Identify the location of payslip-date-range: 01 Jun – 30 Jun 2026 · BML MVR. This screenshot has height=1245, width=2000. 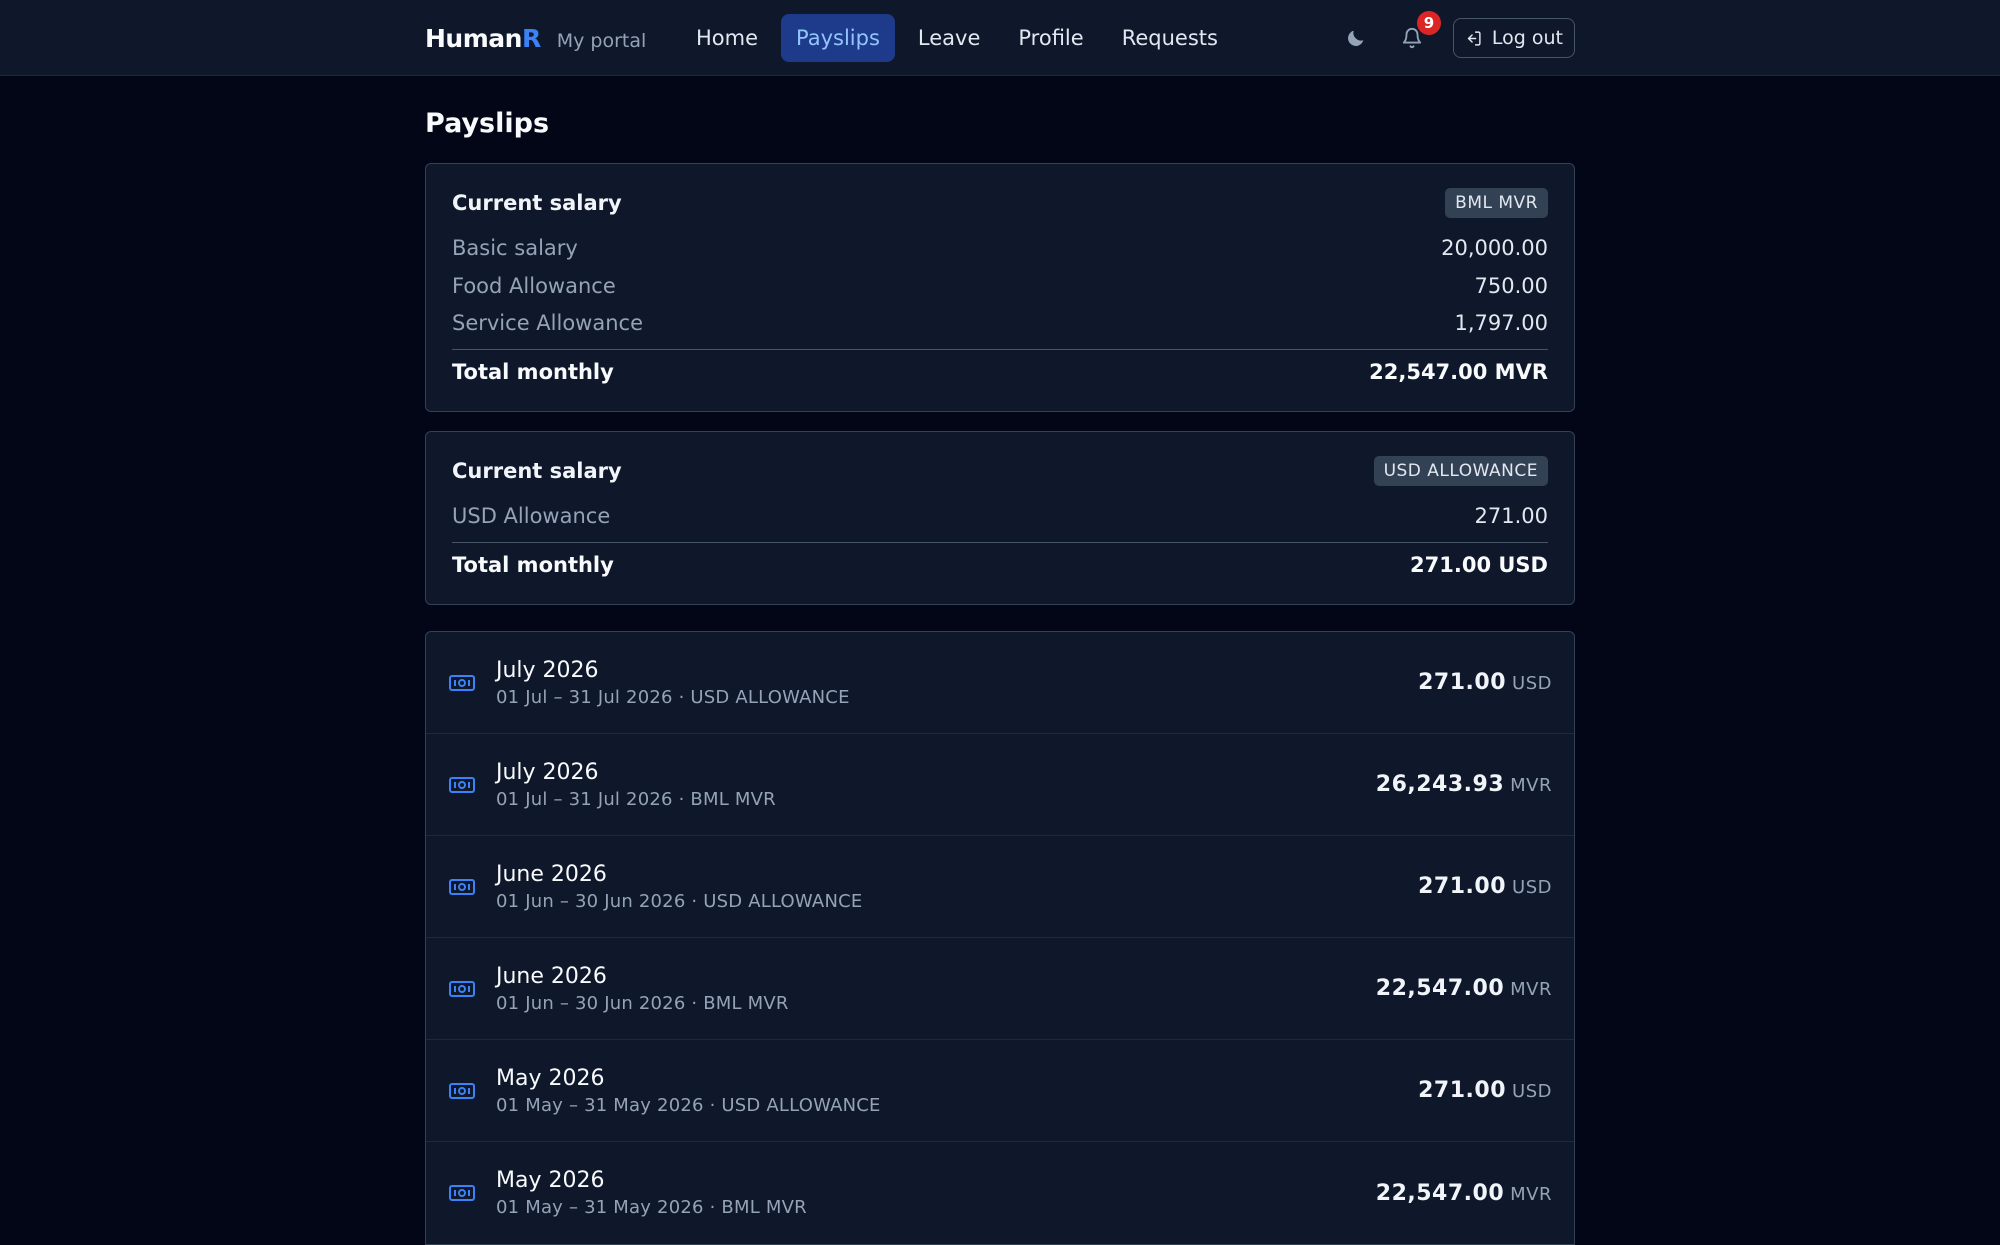
(642, 1003).